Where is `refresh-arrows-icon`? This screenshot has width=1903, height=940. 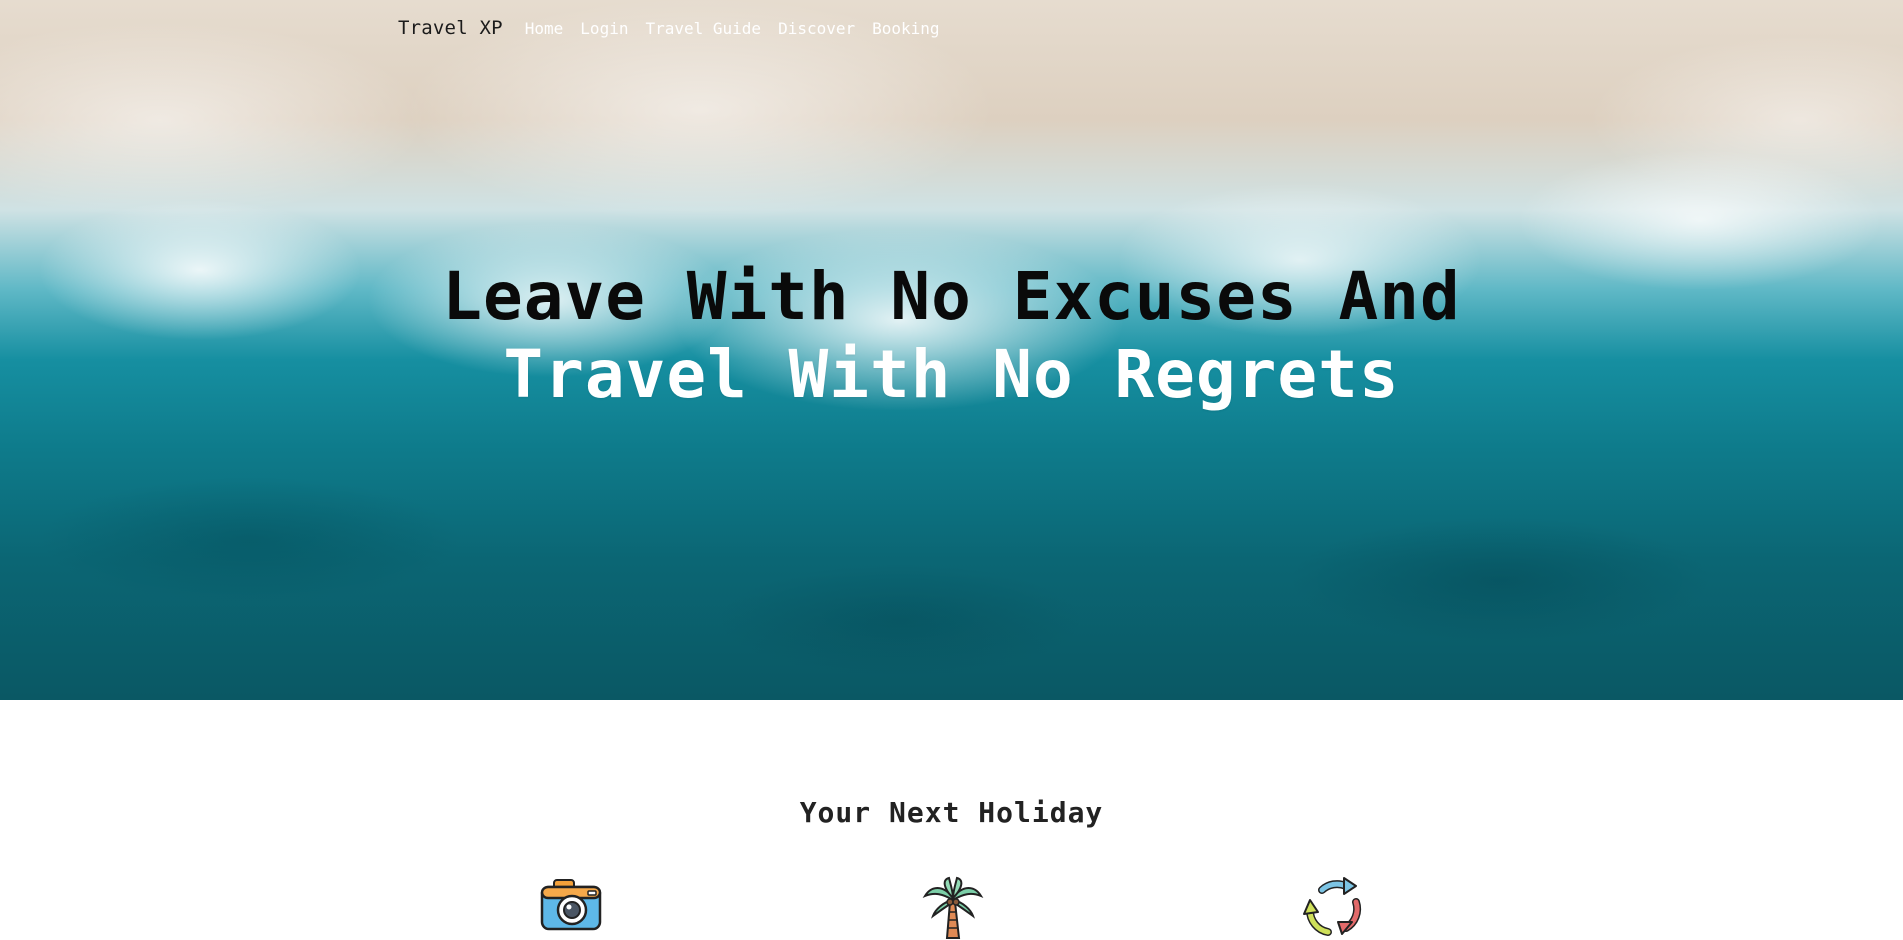 refresh-arrows-icon is located at coordinates (1332, 906).